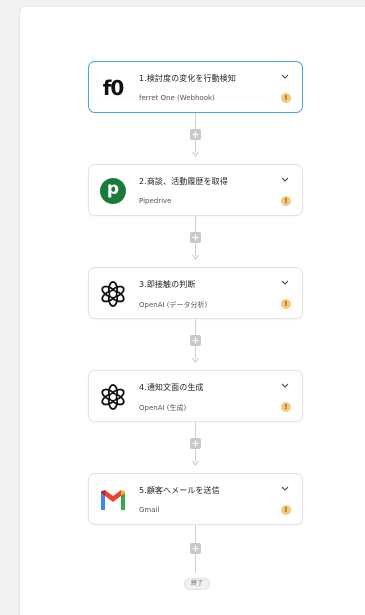  I want to click on pipedrive-logo-text: p, so click(113, 189).